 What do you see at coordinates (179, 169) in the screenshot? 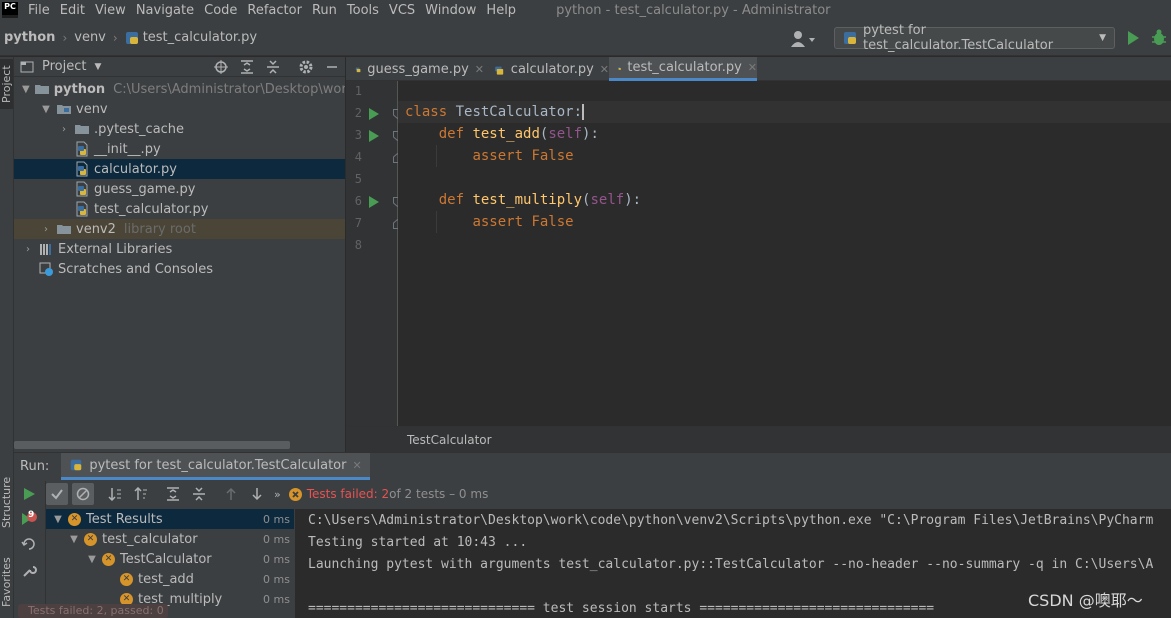
I see `tree-item-calculator: calculator.py` at bounding box center [179, 169].